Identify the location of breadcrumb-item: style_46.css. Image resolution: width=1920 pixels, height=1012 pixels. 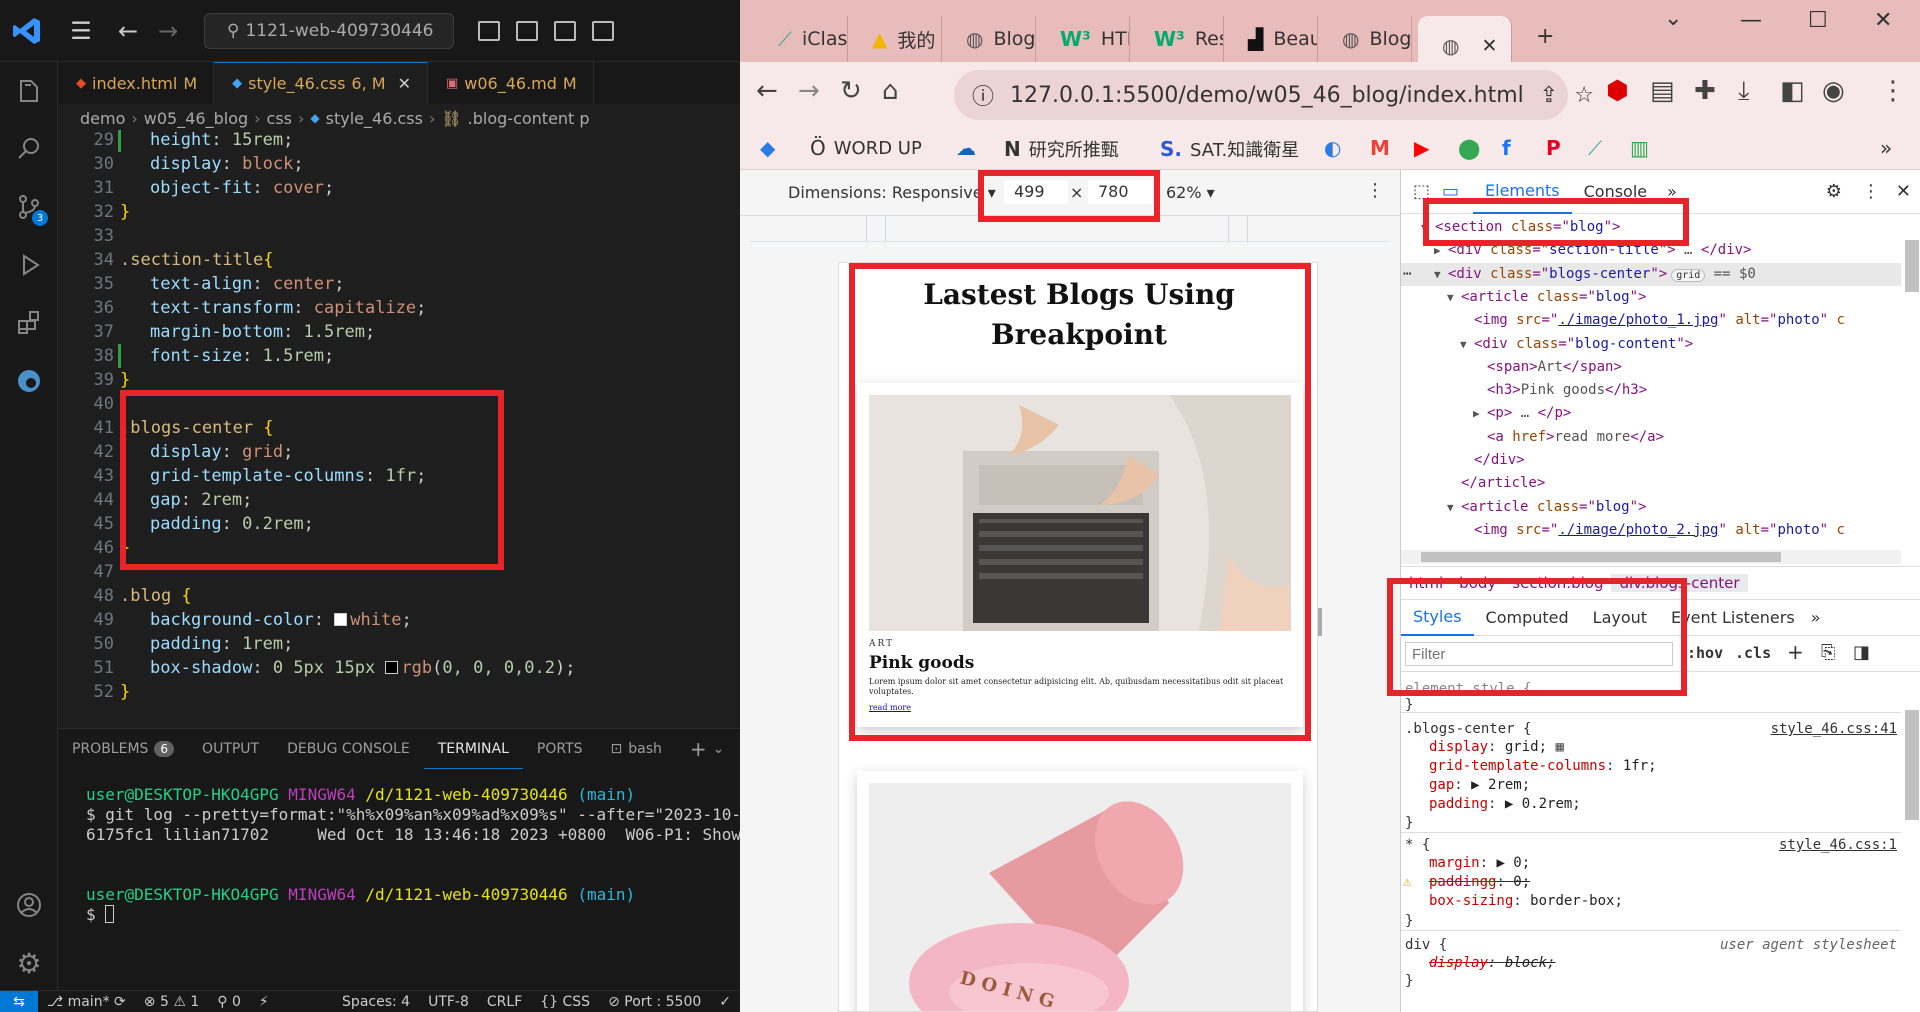
(374, 118).